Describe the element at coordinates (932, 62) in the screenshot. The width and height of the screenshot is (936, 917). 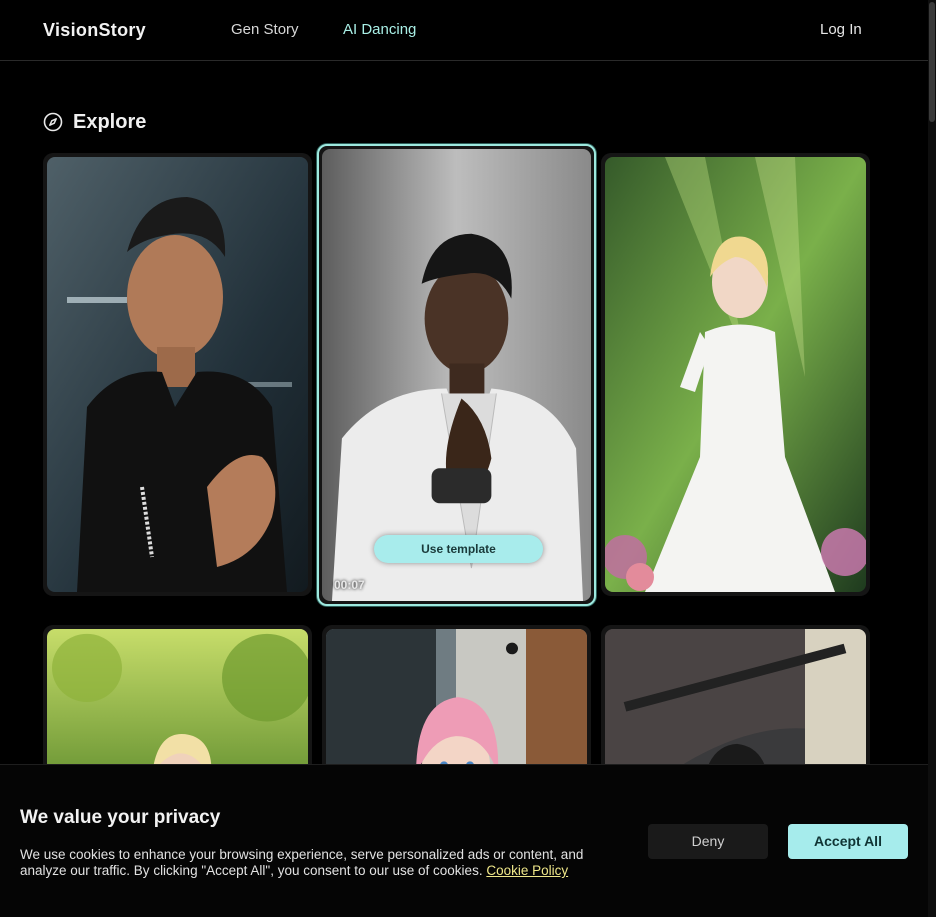
I see `scrollbar-thumb` at that location.